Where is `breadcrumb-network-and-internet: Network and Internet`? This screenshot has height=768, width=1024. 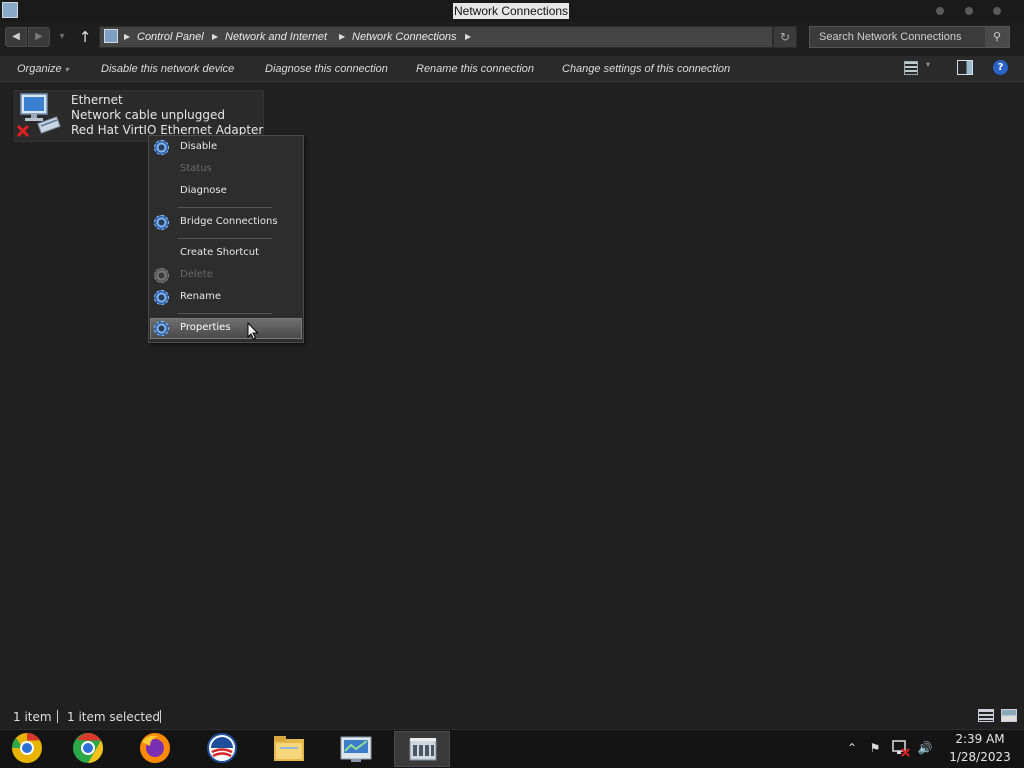 breadcrumb-network-and-internet: Network and Internet is located at coordinates (276, 37).